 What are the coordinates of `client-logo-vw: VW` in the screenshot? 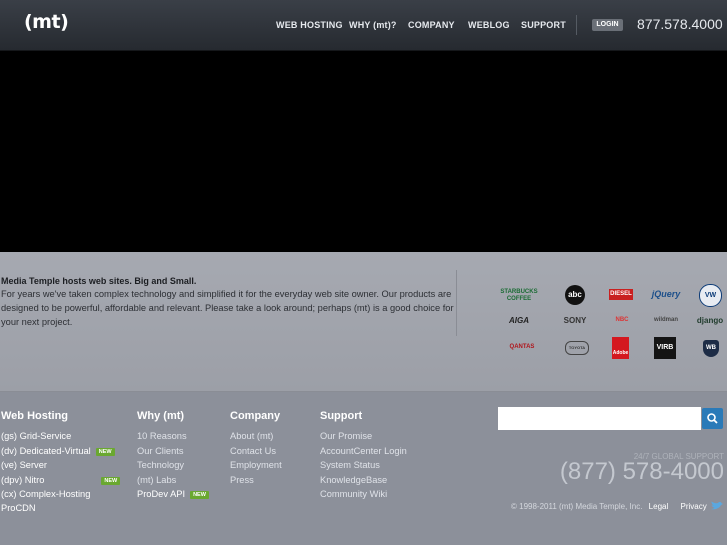 It's located at (710, 295).